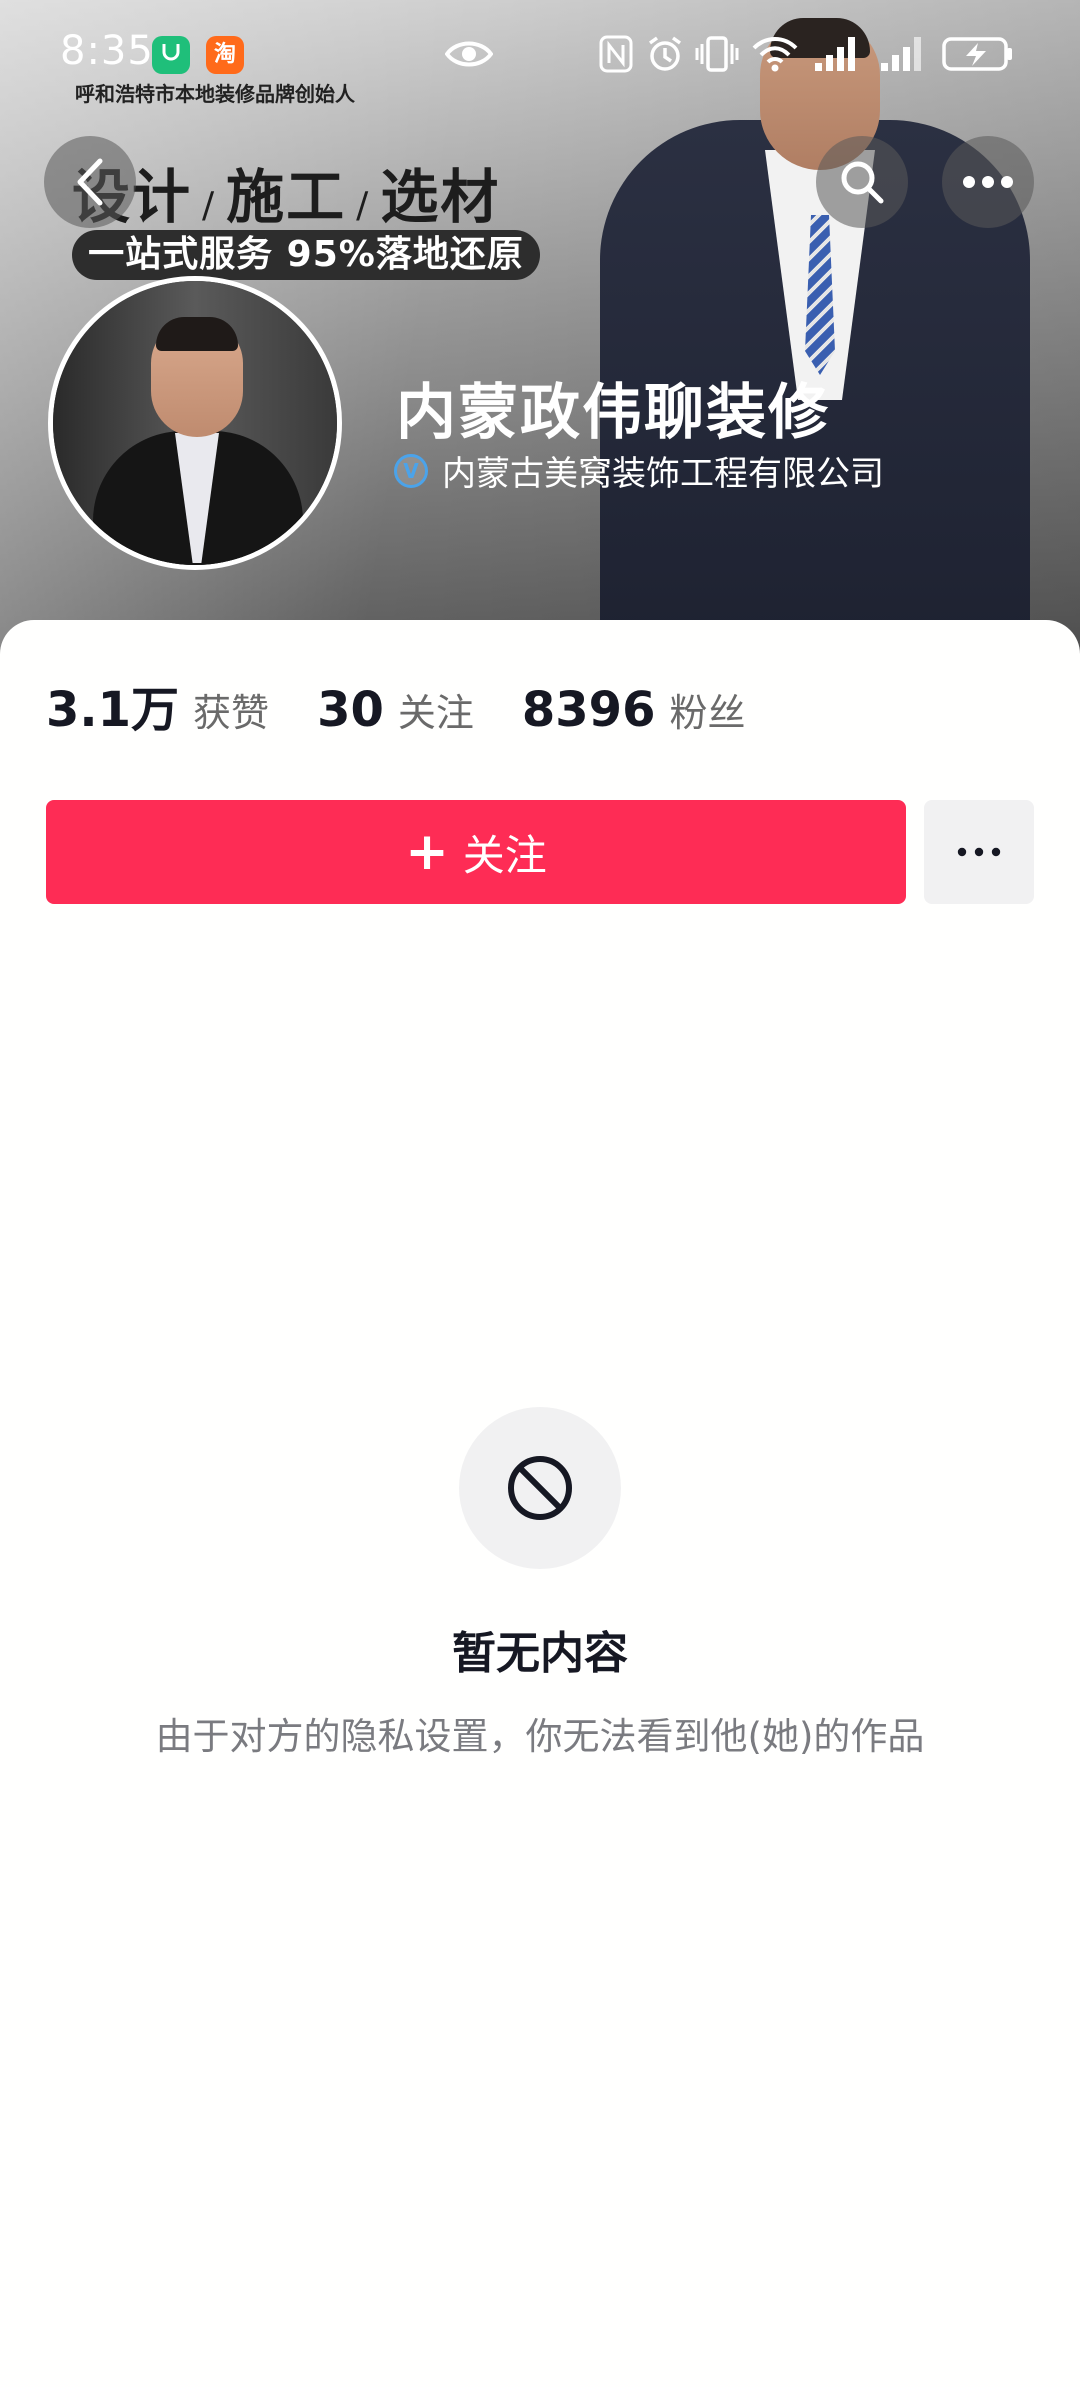 The image size is (1080, 2387). Describe the element at coordinates (707, 713) in the screenshot. I see `stat-followers-label: 粉丝` at that location.